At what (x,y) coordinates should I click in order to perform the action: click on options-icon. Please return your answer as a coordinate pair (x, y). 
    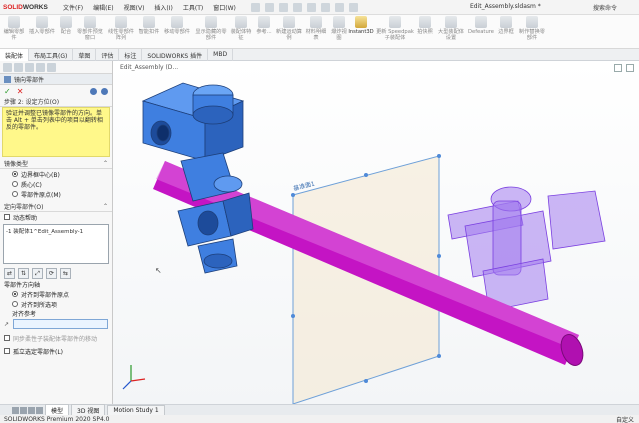
    Looking at the image, I should click on (353, 7).